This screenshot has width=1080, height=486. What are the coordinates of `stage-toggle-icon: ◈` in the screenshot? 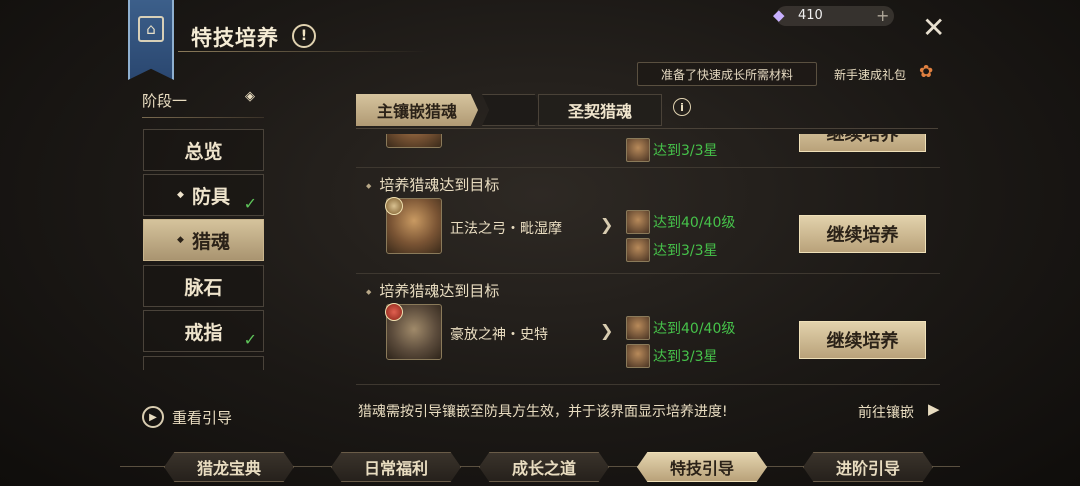 It's located at (250, 96).